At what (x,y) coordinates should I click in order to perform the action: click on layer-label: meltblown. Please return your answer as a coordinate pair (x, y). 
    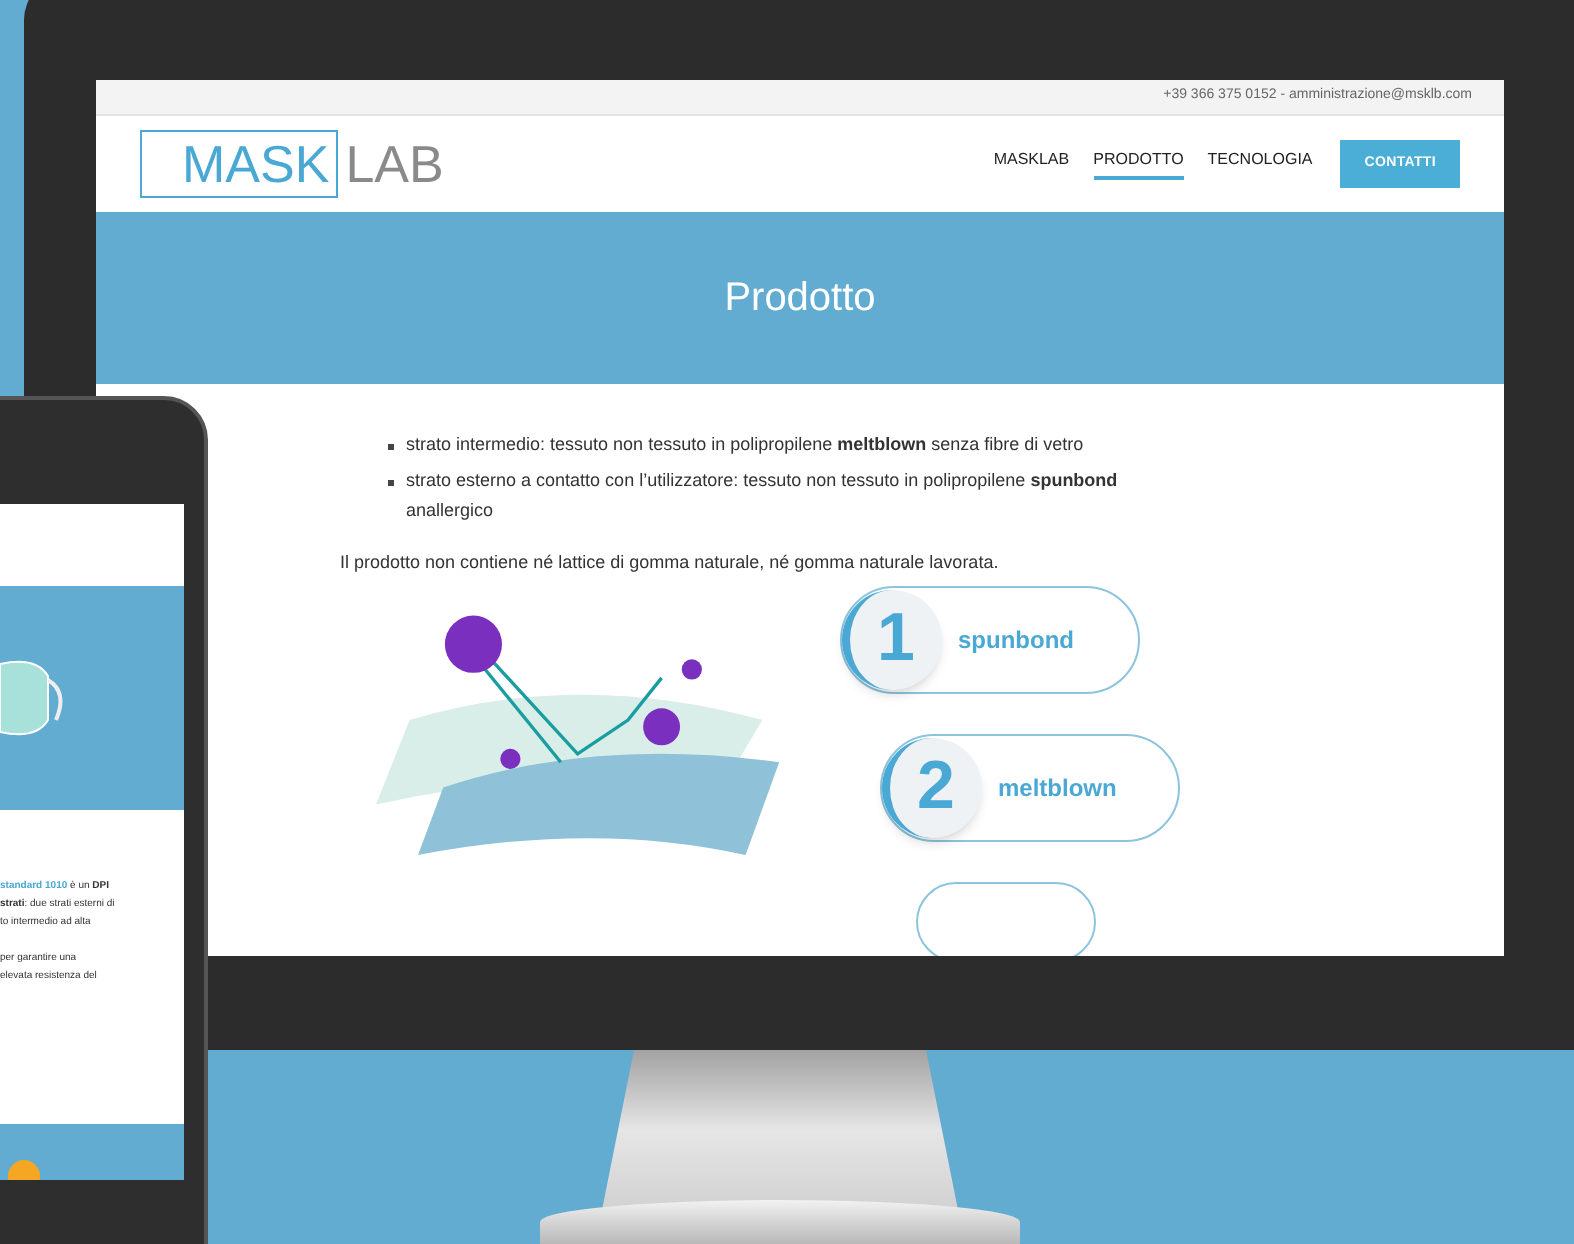
    Looking at the image, I should click on (1057, 788).